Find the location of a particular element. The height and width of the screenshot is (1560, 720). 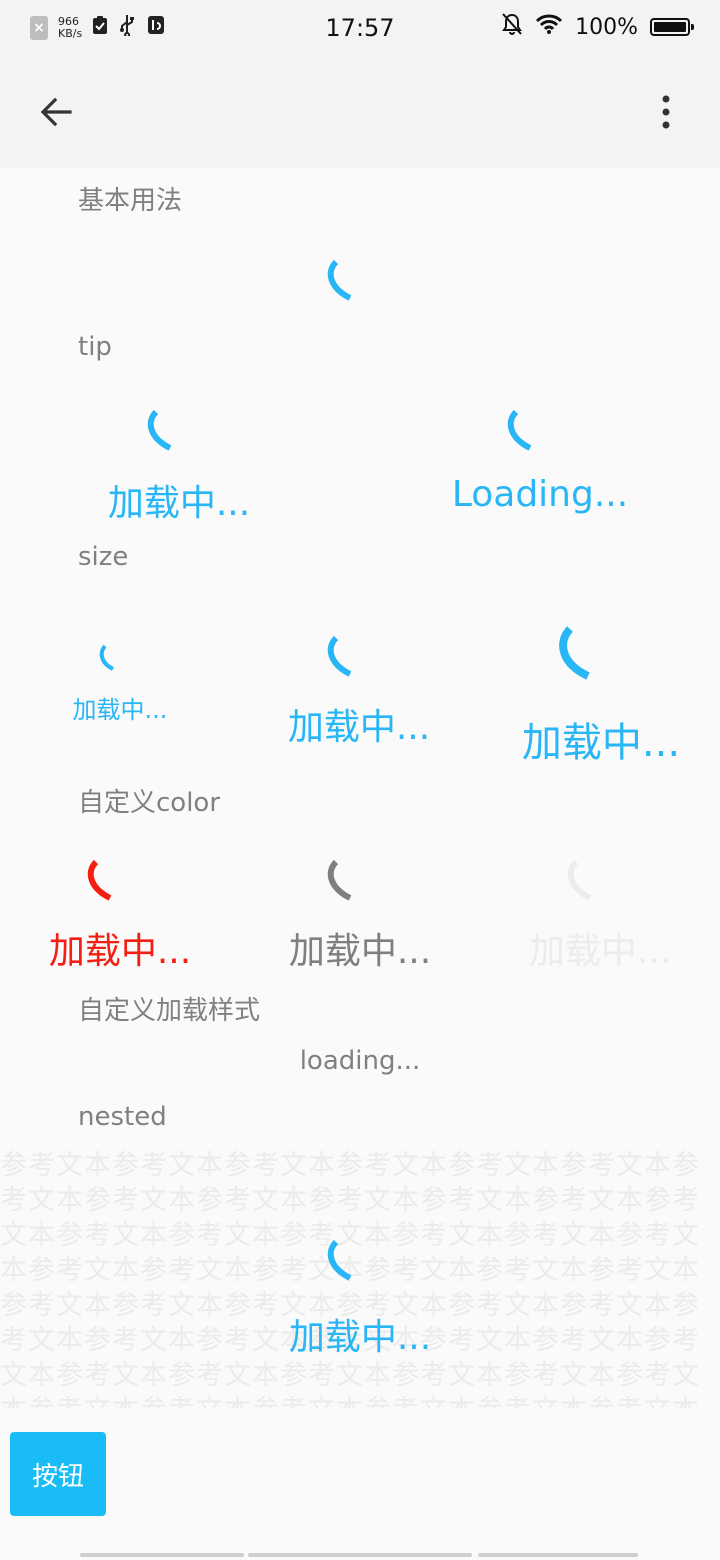

back-button is located at coordinates (56, 112).